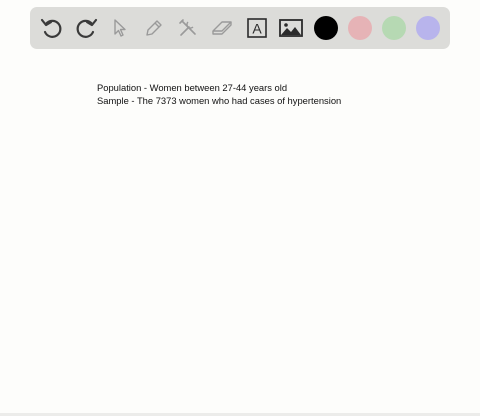  Describe the element at coordinates (360, 28) in the screenshot. I see `color-red-swatch` at that location.